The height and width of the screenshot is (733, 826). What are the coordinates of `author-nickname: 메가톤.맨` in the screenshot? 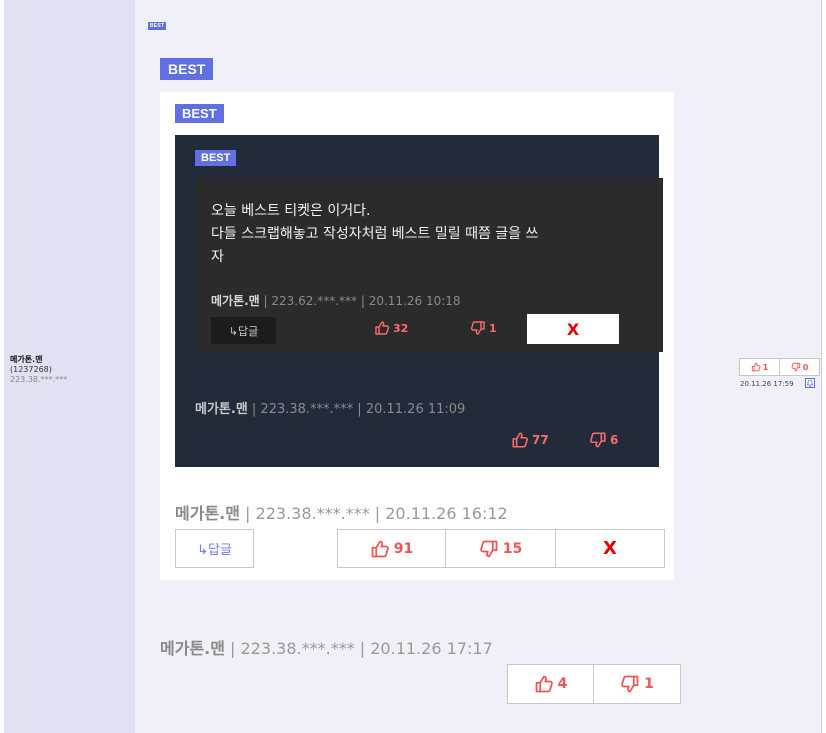 It's located at (38, 360).